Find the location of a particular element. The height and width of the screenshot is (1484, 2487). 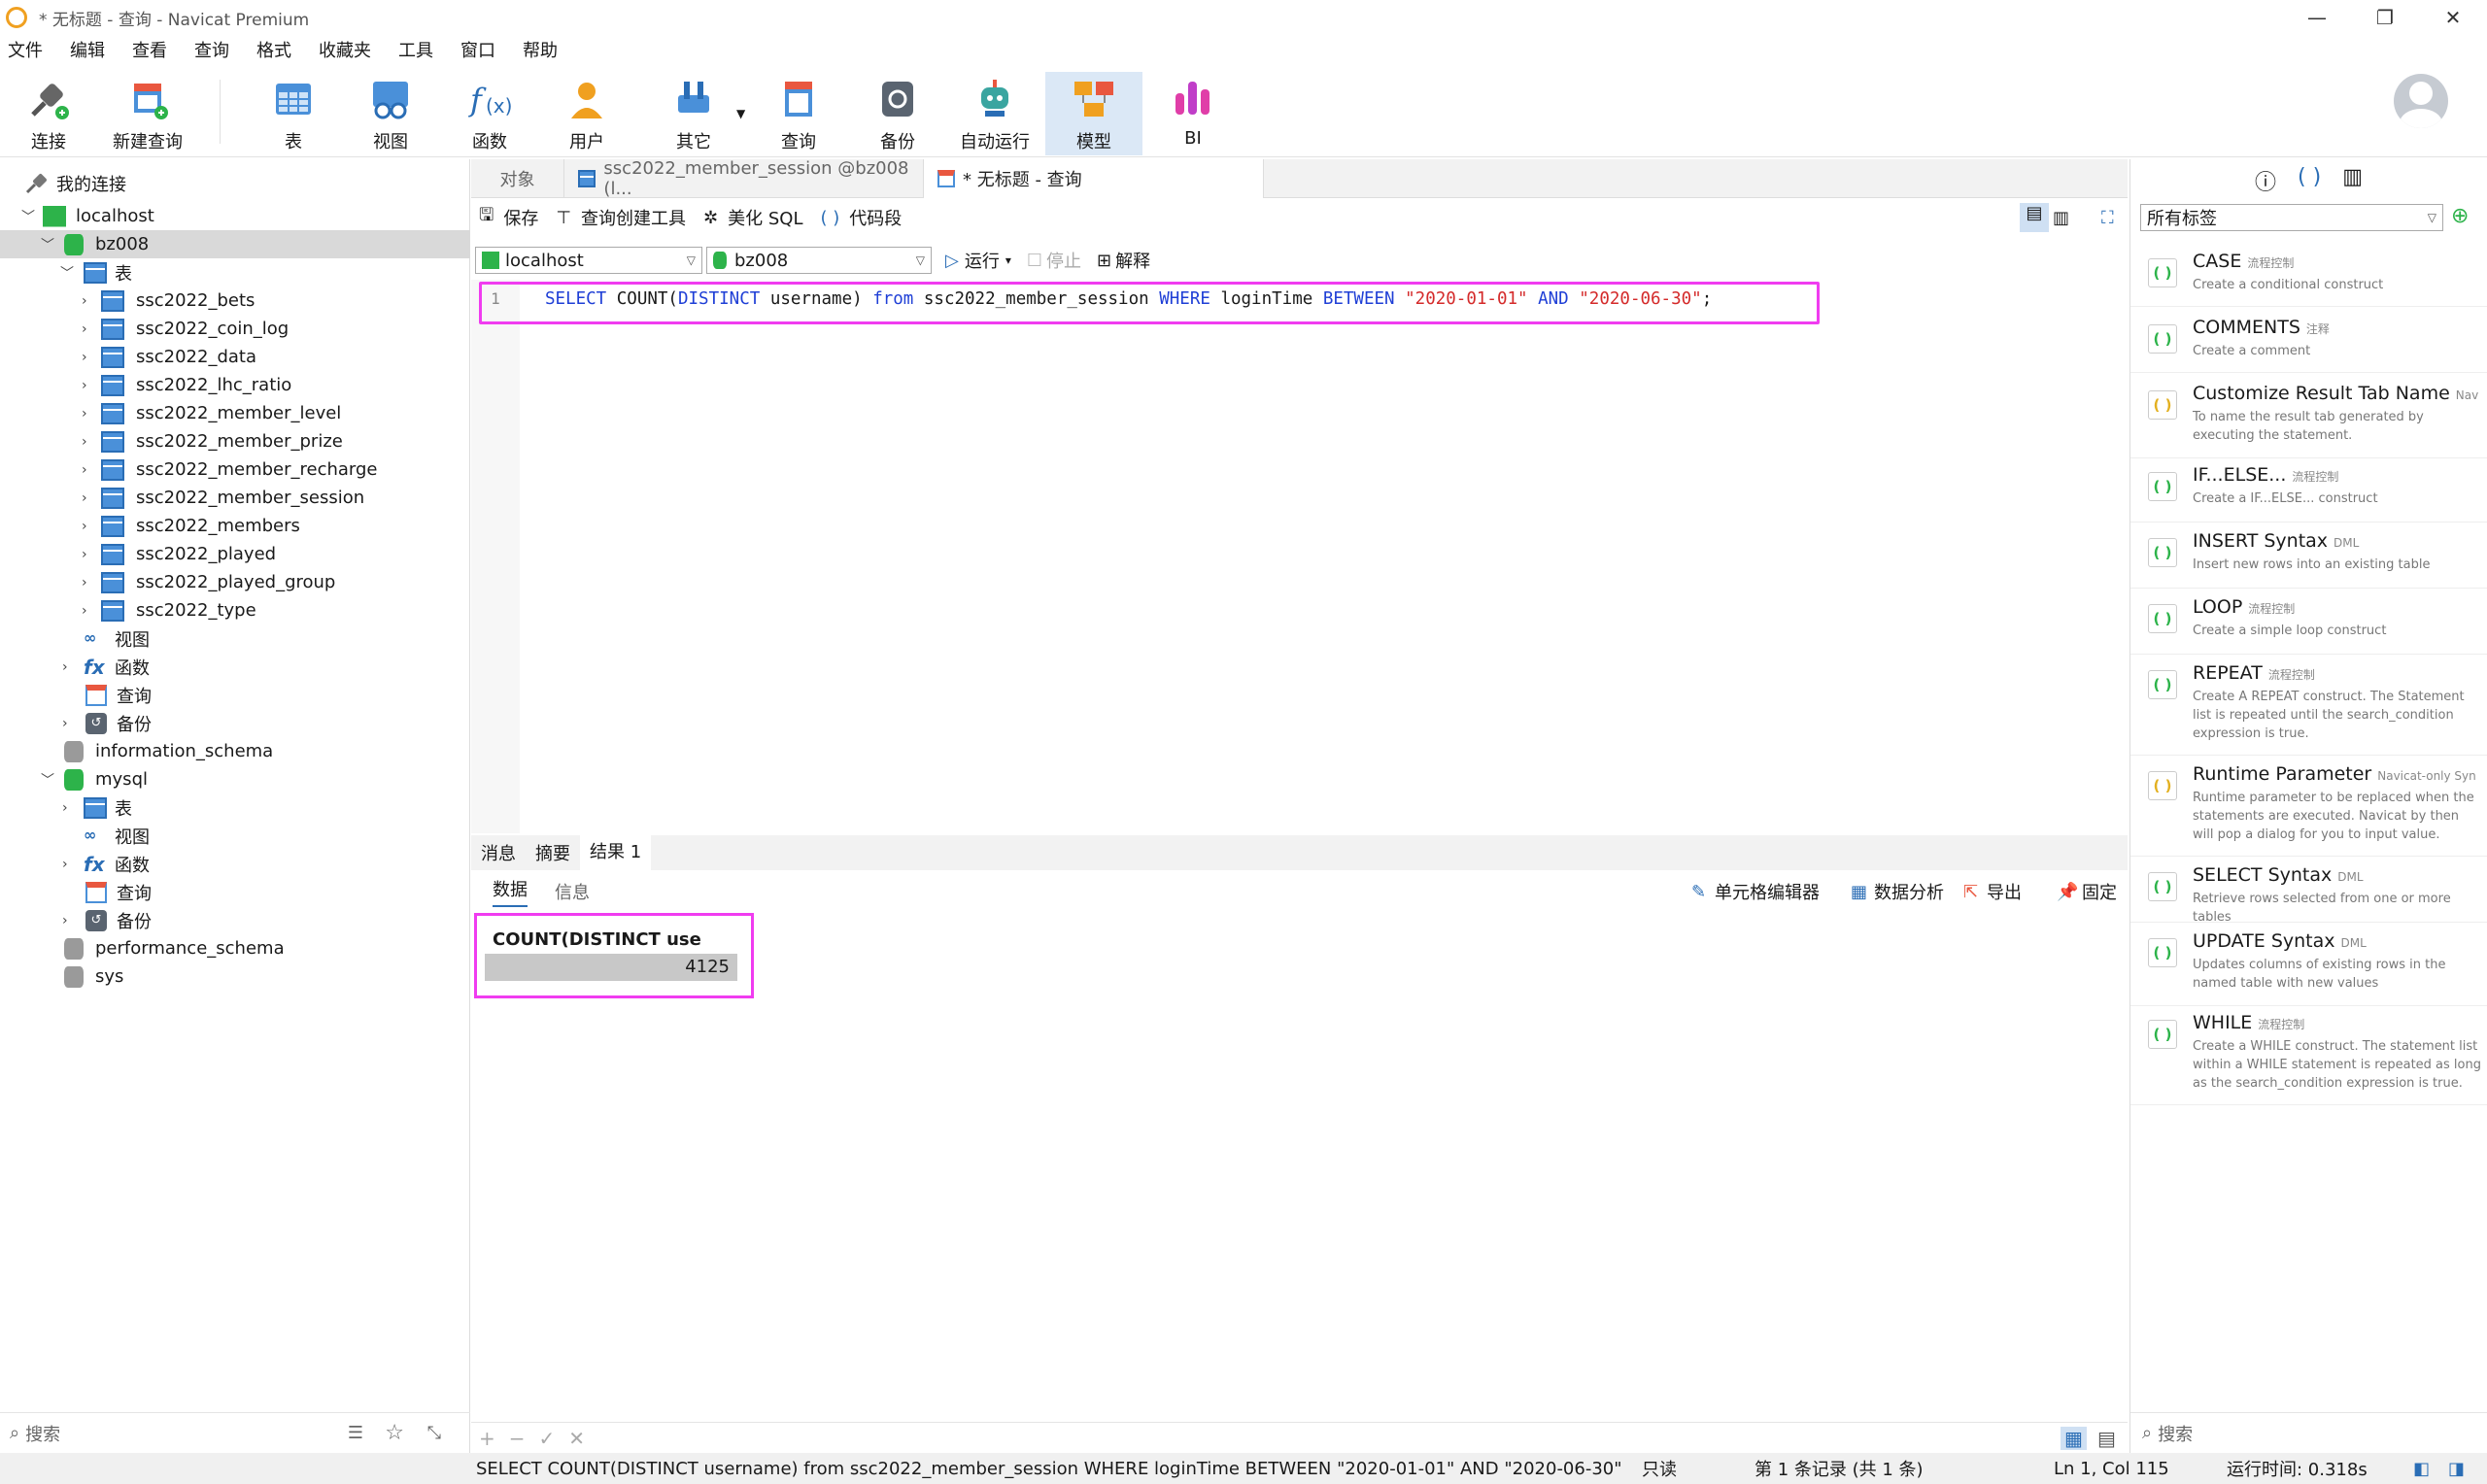

tree-table-item: › ssc2022_played is located at coordinates (235, 554).